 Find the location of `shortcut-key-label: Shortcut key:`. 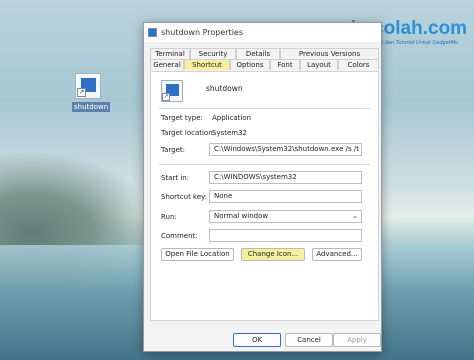

shortcut-key-label: Shortcut key: is located at coordinates (184, 197).